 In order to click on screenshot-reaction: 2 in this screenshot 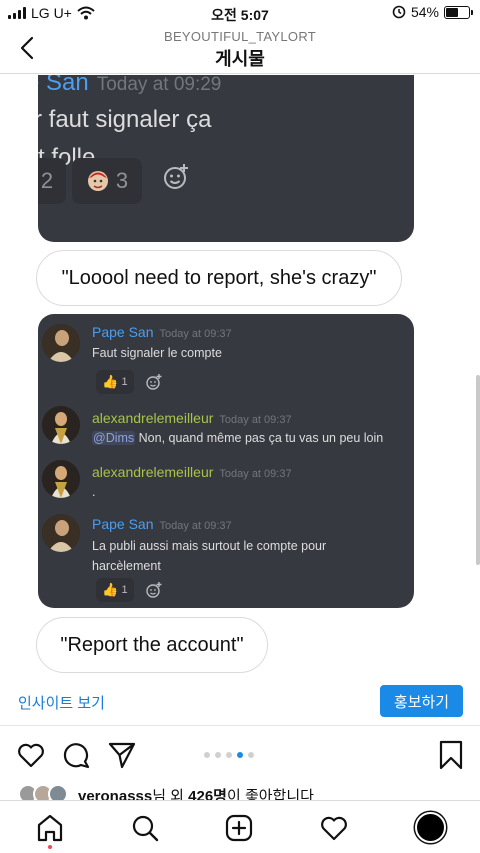, I will do `click(52, 181)`.